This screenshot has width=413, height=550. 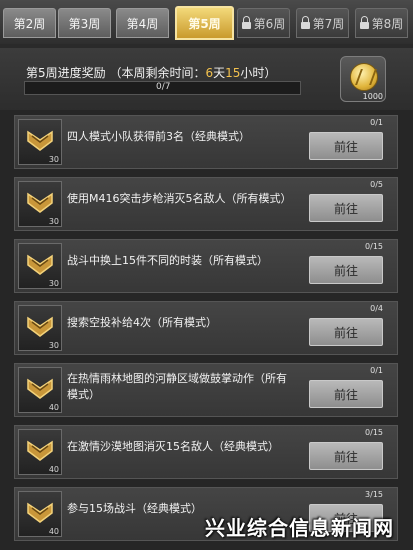 I want to click on tab-label: 第2周, so click(x=29, y=23).